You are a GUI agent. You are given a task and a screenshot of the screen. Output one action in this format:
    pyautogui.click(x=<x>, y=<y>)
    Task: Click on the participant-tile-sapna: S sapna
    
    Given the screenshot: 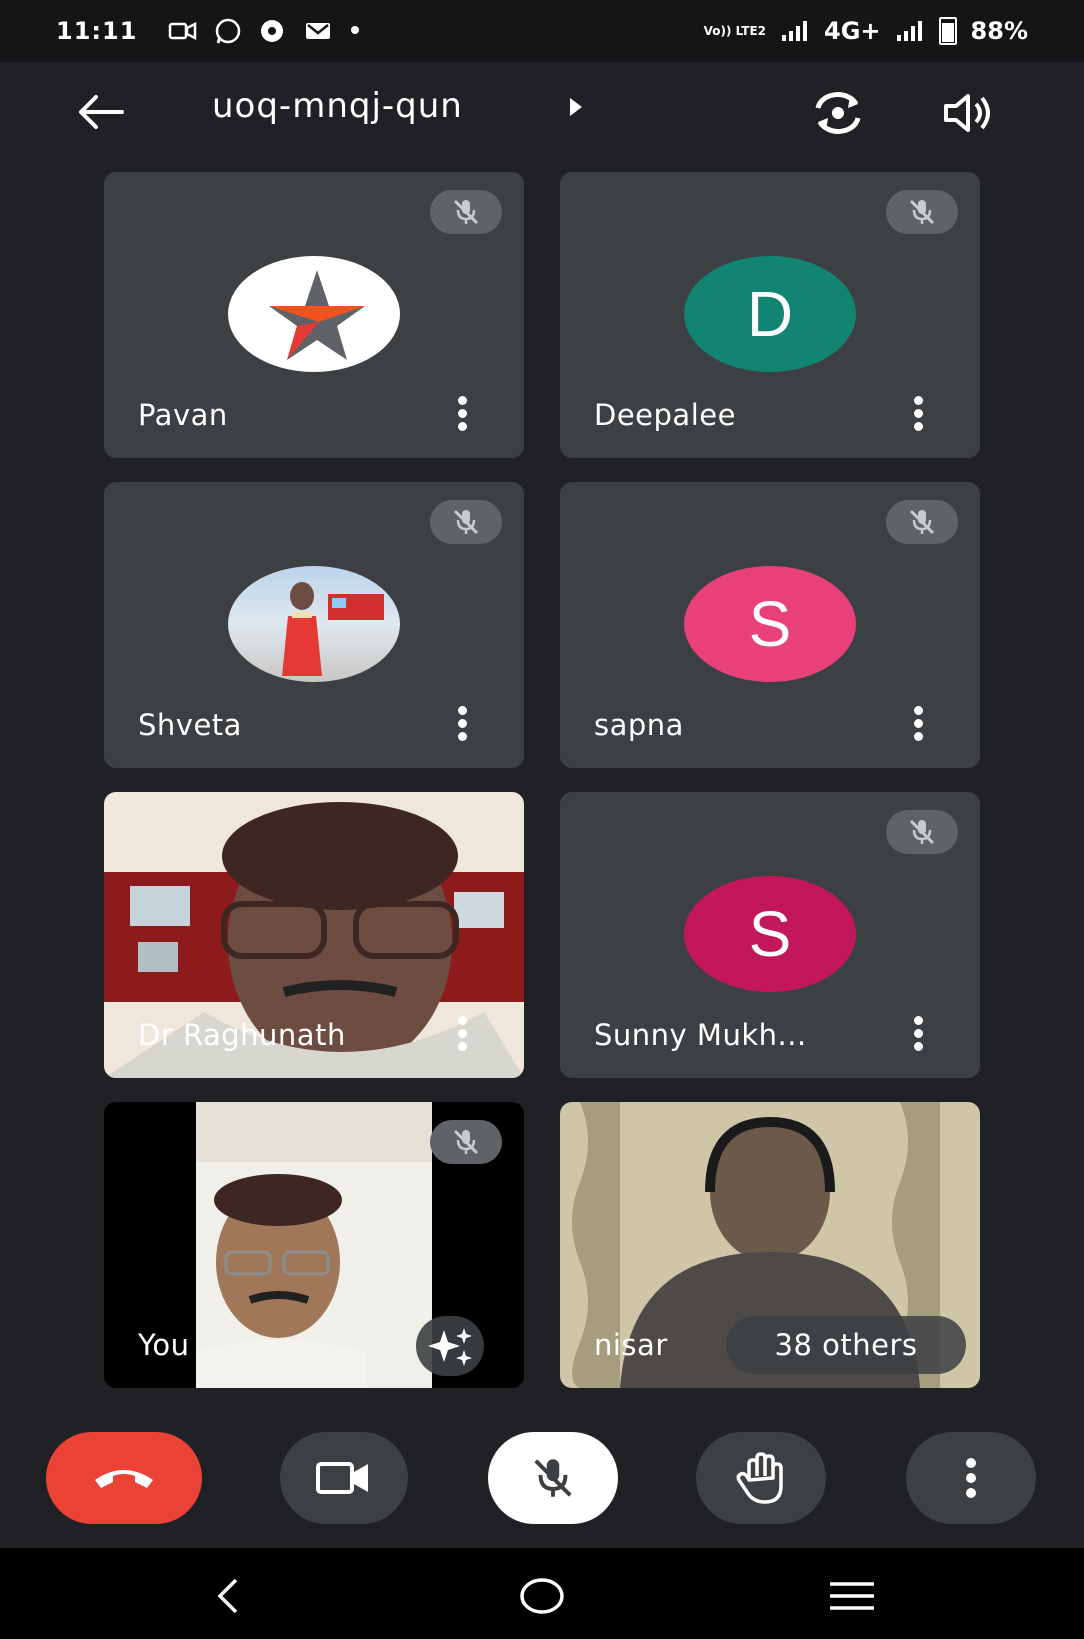 What is the action you would take?
    pyautogui.click(x=770, y=625)
    